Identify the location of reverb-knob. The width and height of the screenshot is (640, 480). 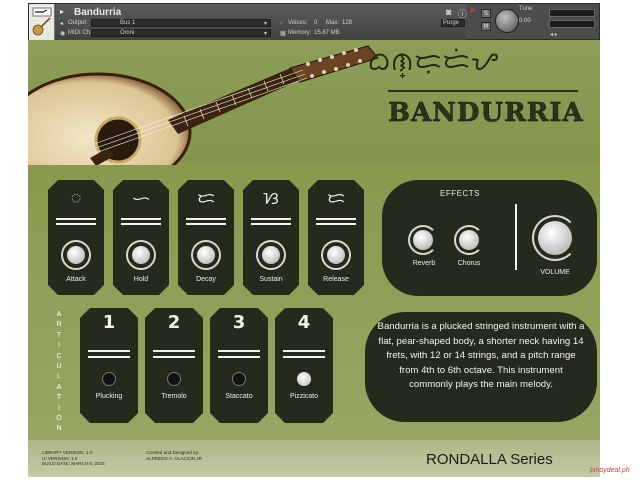
(423, 240).